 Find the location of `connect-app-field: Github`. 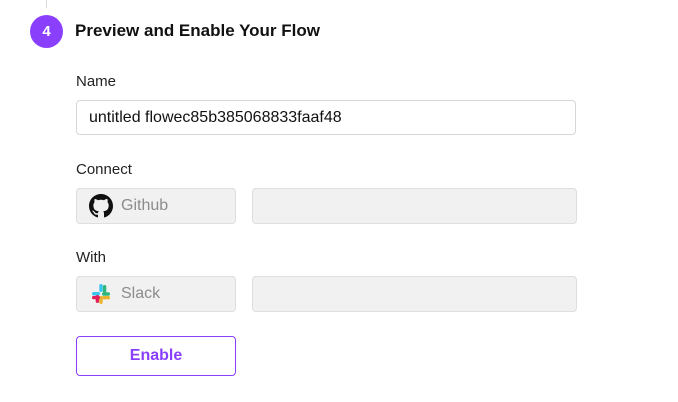

connect-app-field: Github is located at coordinates (156, 206).